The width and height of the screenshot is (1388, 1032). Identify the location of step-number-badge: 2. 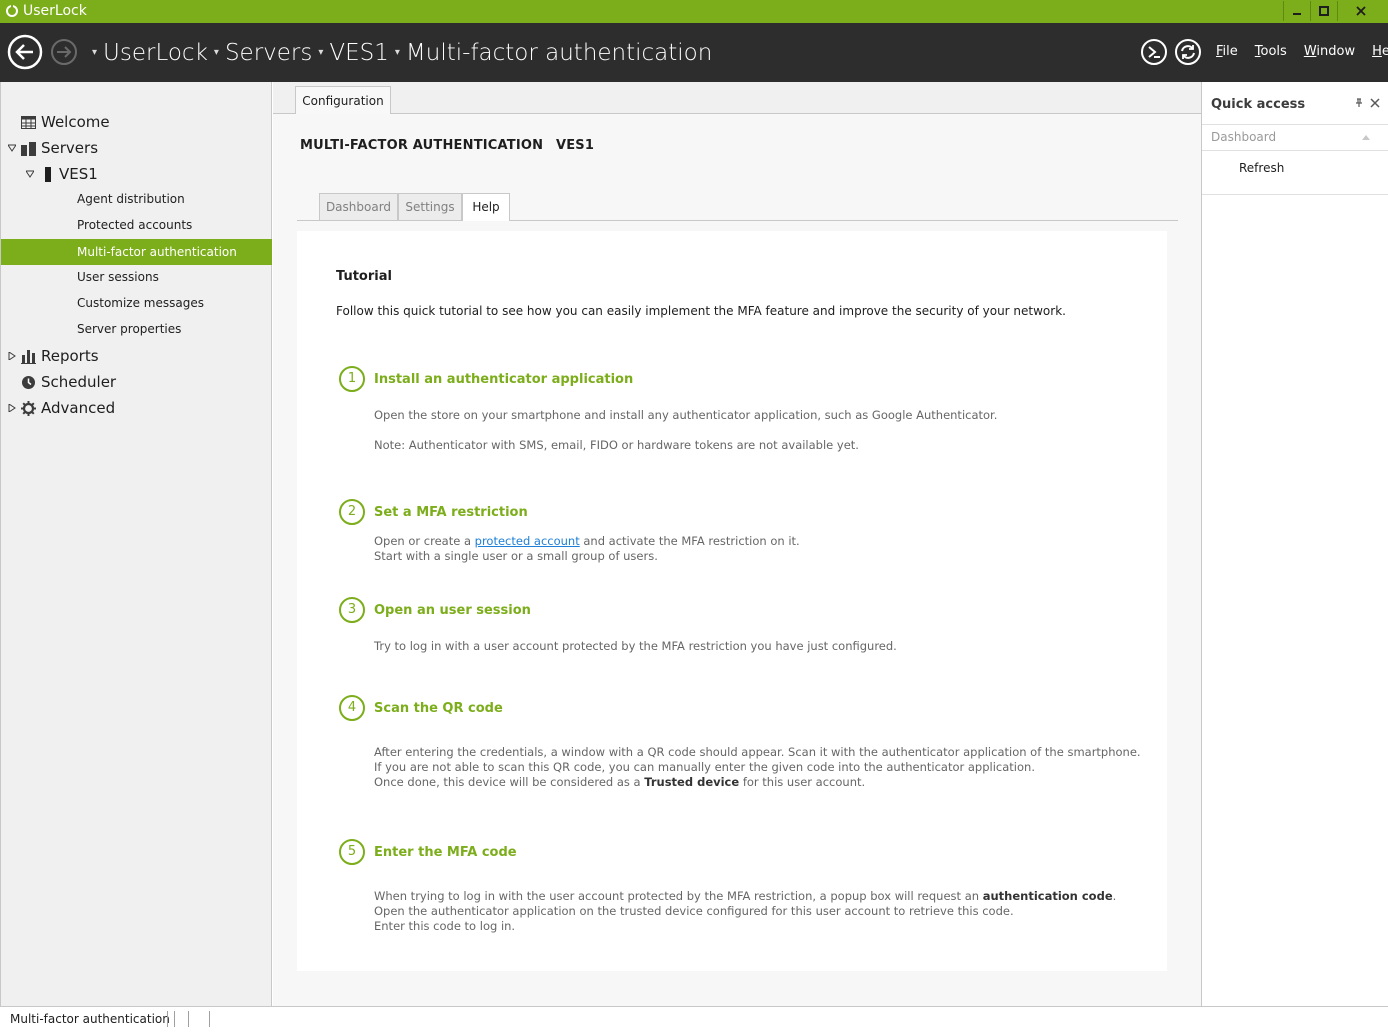
(352, 512).